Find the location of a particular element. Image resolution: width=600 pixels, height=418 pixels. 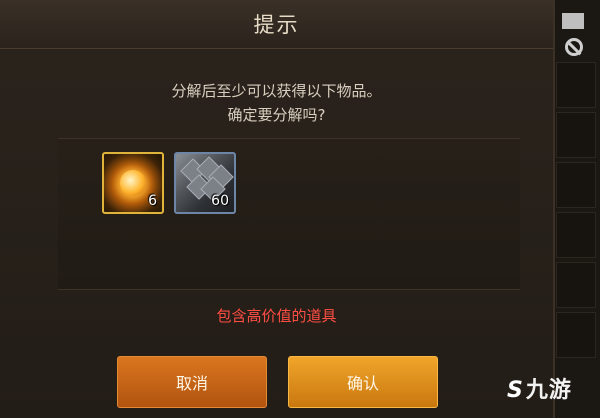

confirm-button: 确认 is located at coordinates (363, 382).